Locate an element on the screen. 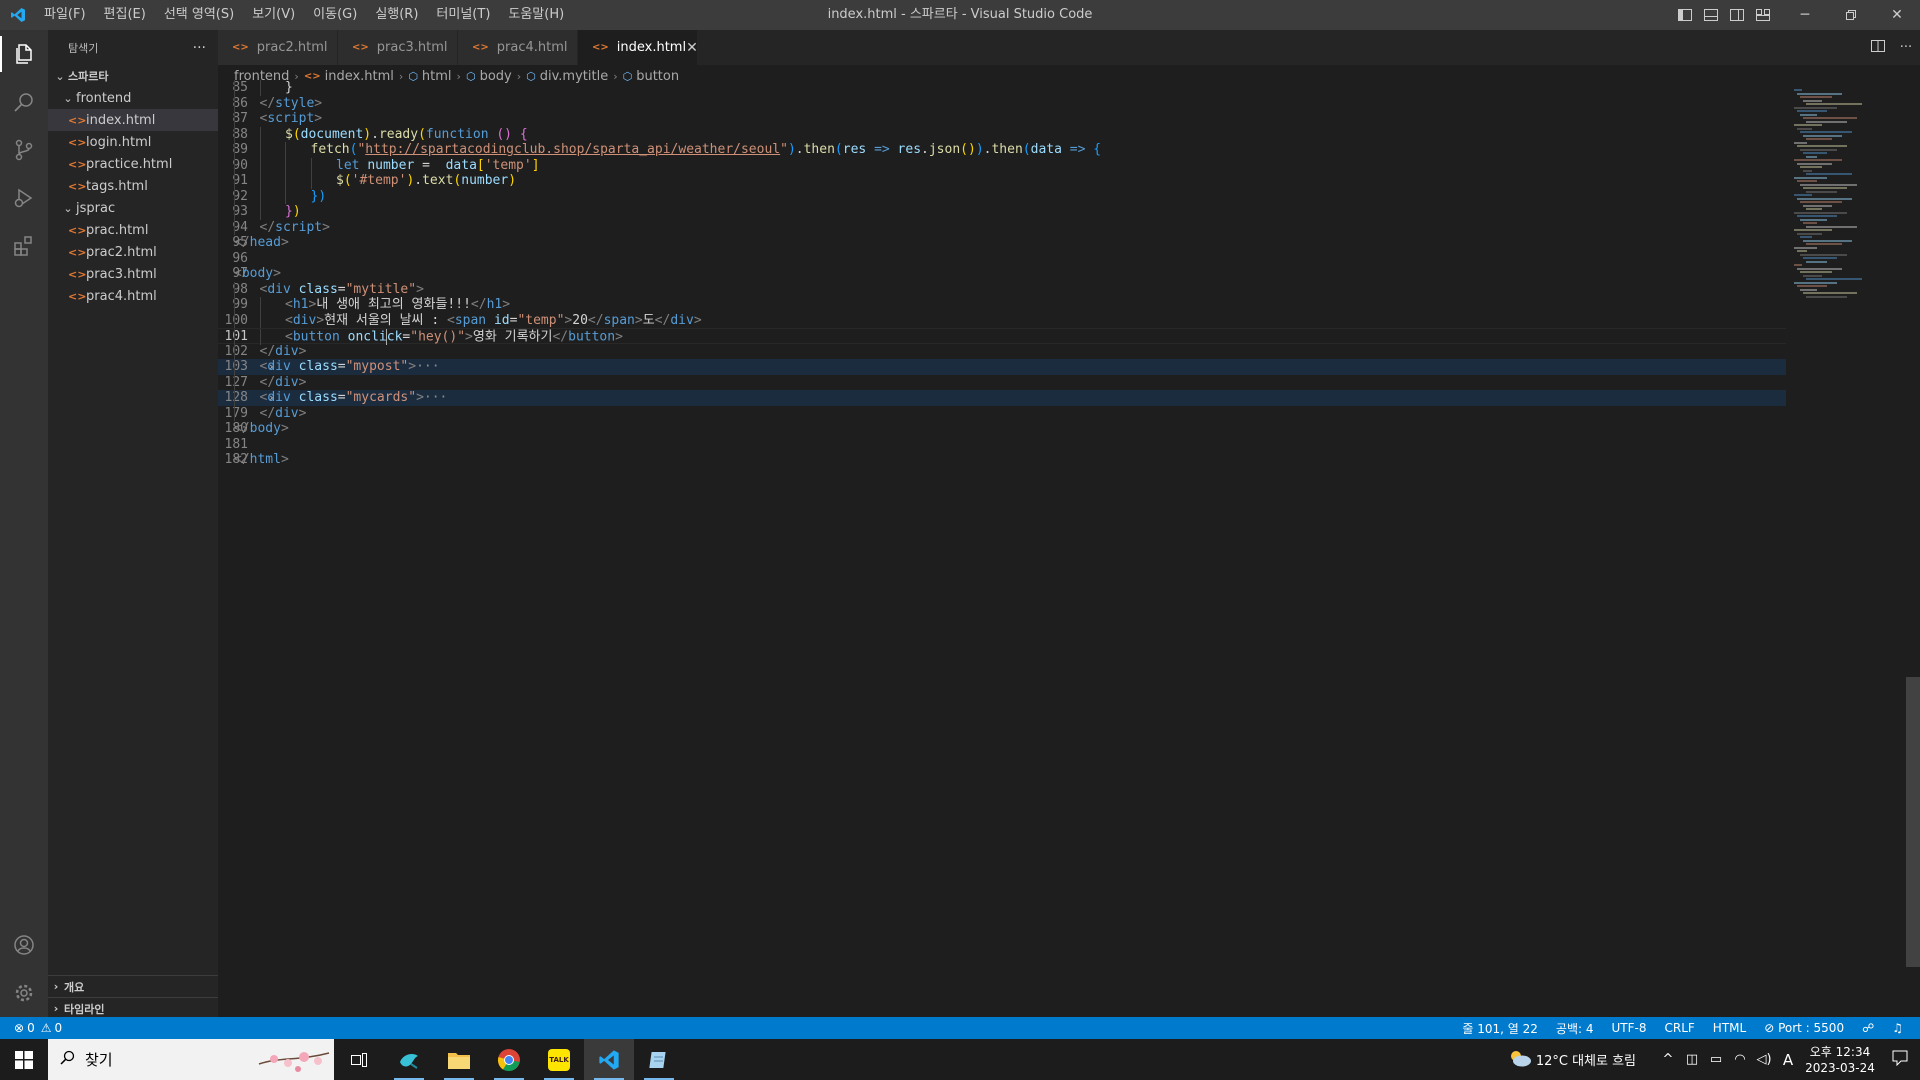 This screenshot has height=1080, width=1920. more-actions-icon: ··· is located at coordinates (199, 48).